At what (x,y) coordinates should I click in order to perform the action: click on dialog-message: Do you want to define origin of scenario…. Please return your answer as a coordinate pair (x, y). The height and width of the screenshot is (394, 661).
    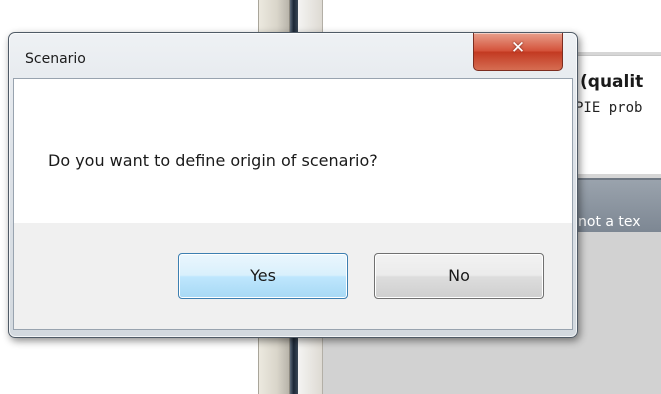
    Looking at the image, I should click on (213, 160).